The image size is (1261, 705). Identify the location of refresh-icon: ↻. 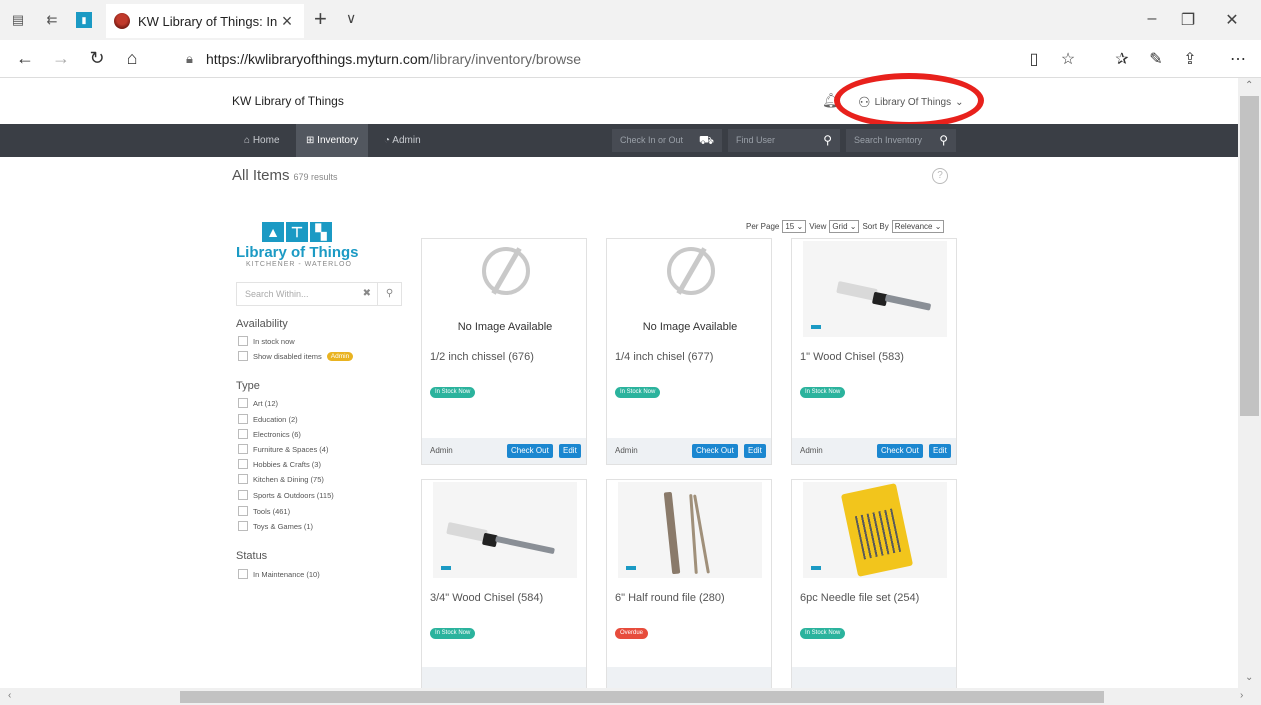
(97, 58).